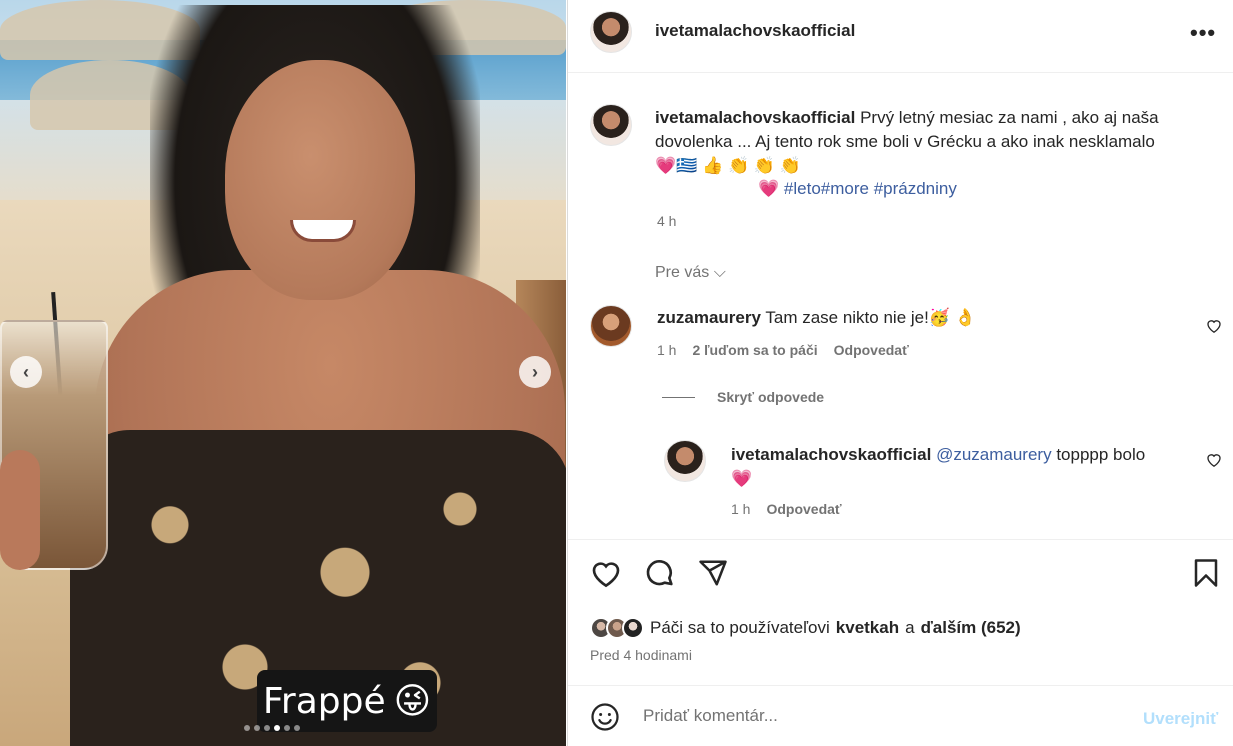 Image resolution: width=1233 pixels, height=746 pixels. I want to click on share-paper-plane-icon, so click(713, 573).